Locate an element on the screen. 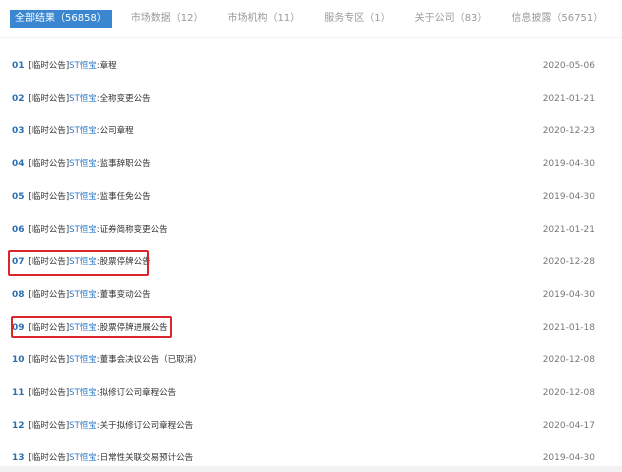  row-number: 03 is located at coordinates (18, 131).